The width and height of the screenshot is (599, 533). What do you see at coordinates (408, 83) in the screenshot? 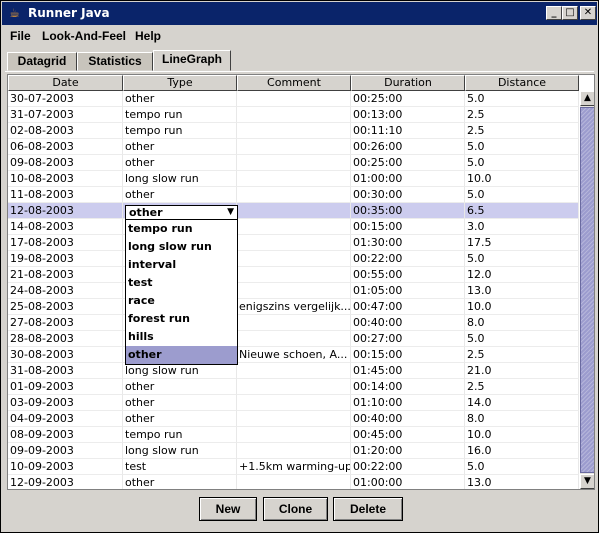
I see `column-header-duration: Duration` at bounding box center [408, 83].